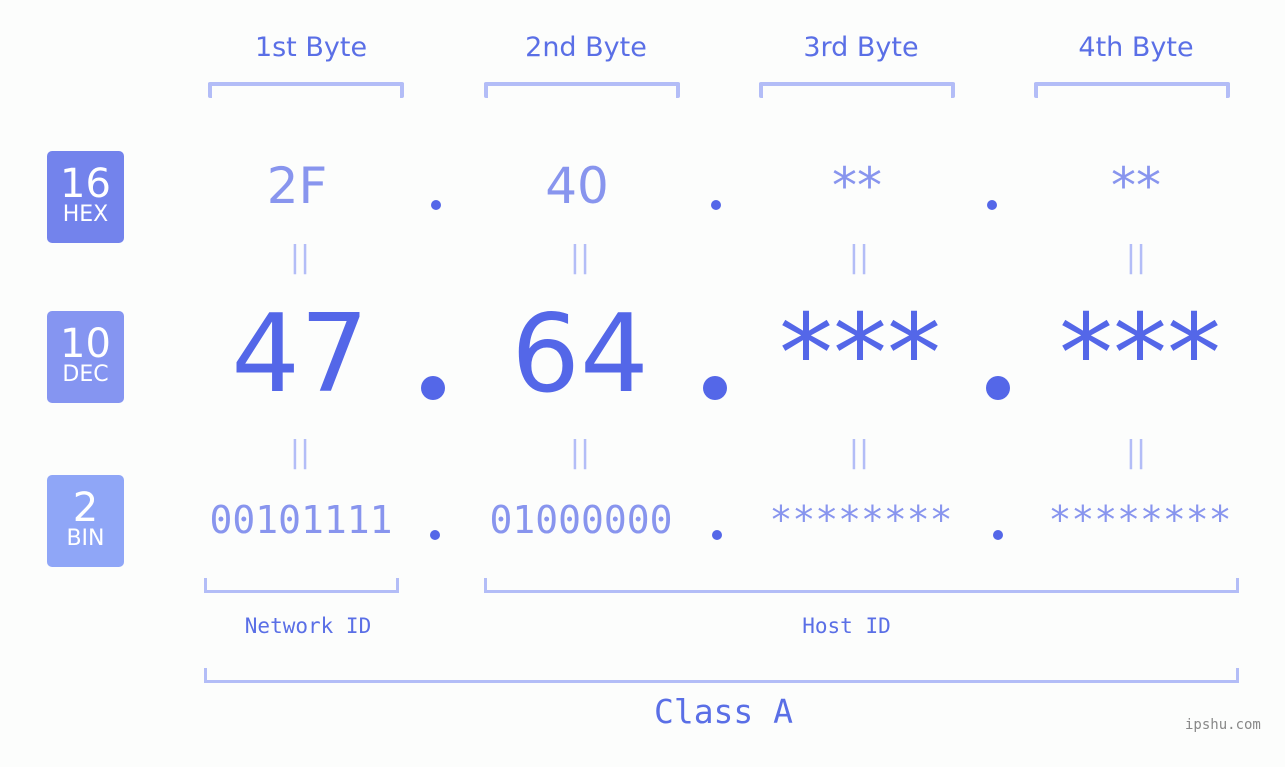 The width and height of the screenshot is (1285, 767). What do you see at coordinates (861, 47) in the screenshot?
I see `byte-header-3: 3rd Byte` at bounding box center [861, 47].